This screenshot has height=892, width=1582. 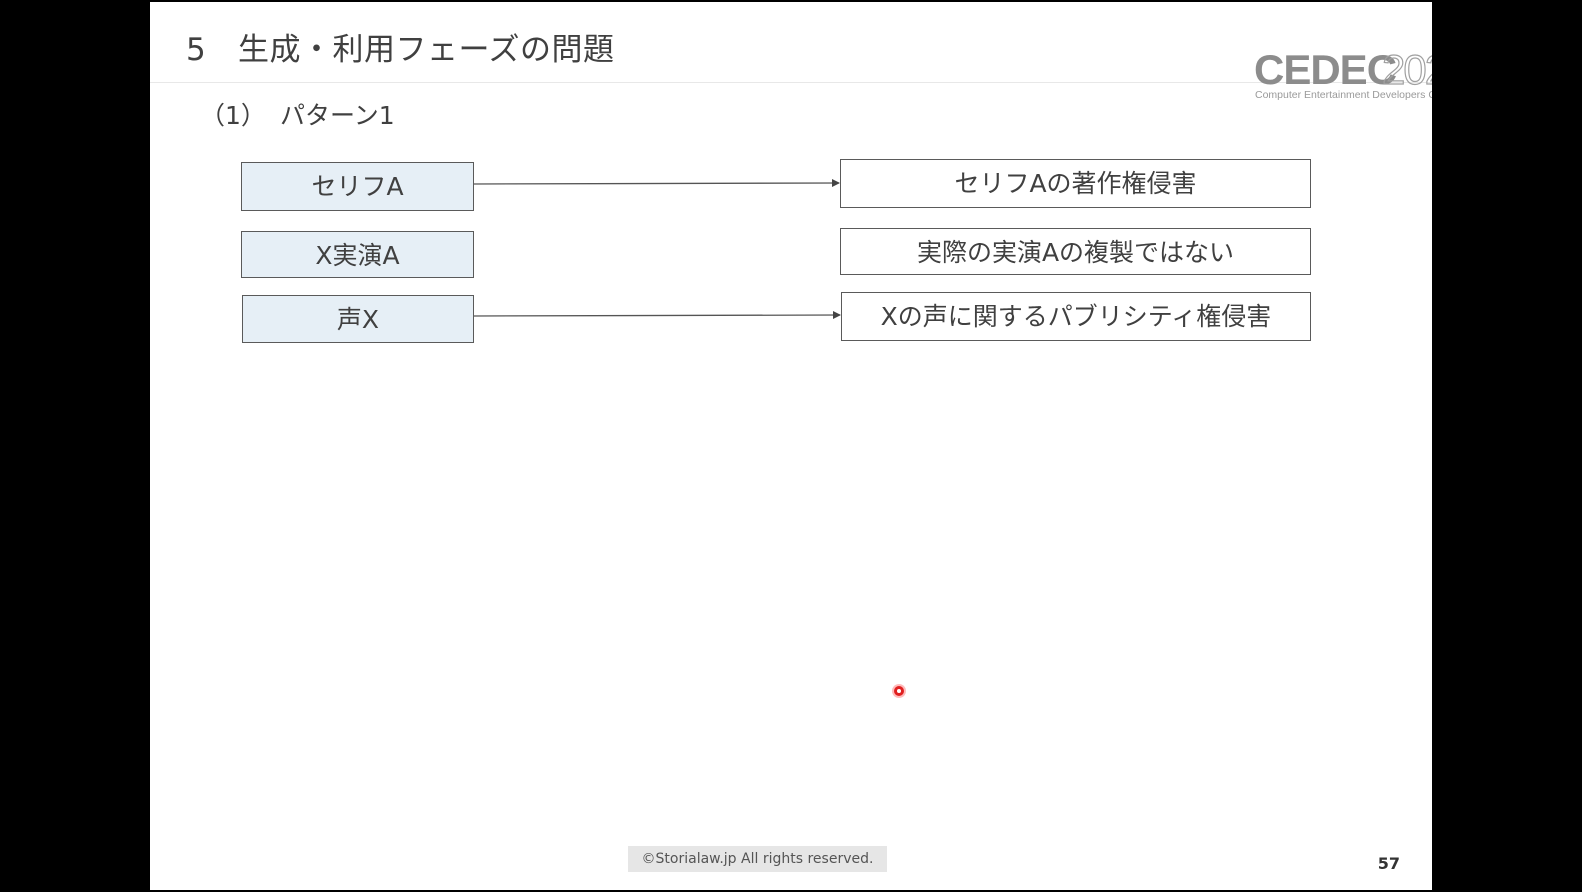 I want to click on pointer-cursor, so click(x=899, y=691).